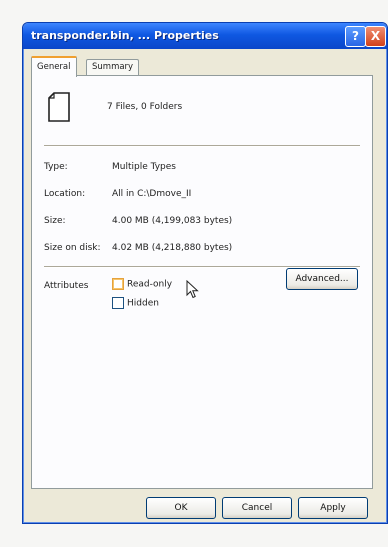 The image size is (388, 547). Describe the element at coordinates (125, 35) in the screenshot. I see `window-title: transponder.bin, ... Properties` at that location.